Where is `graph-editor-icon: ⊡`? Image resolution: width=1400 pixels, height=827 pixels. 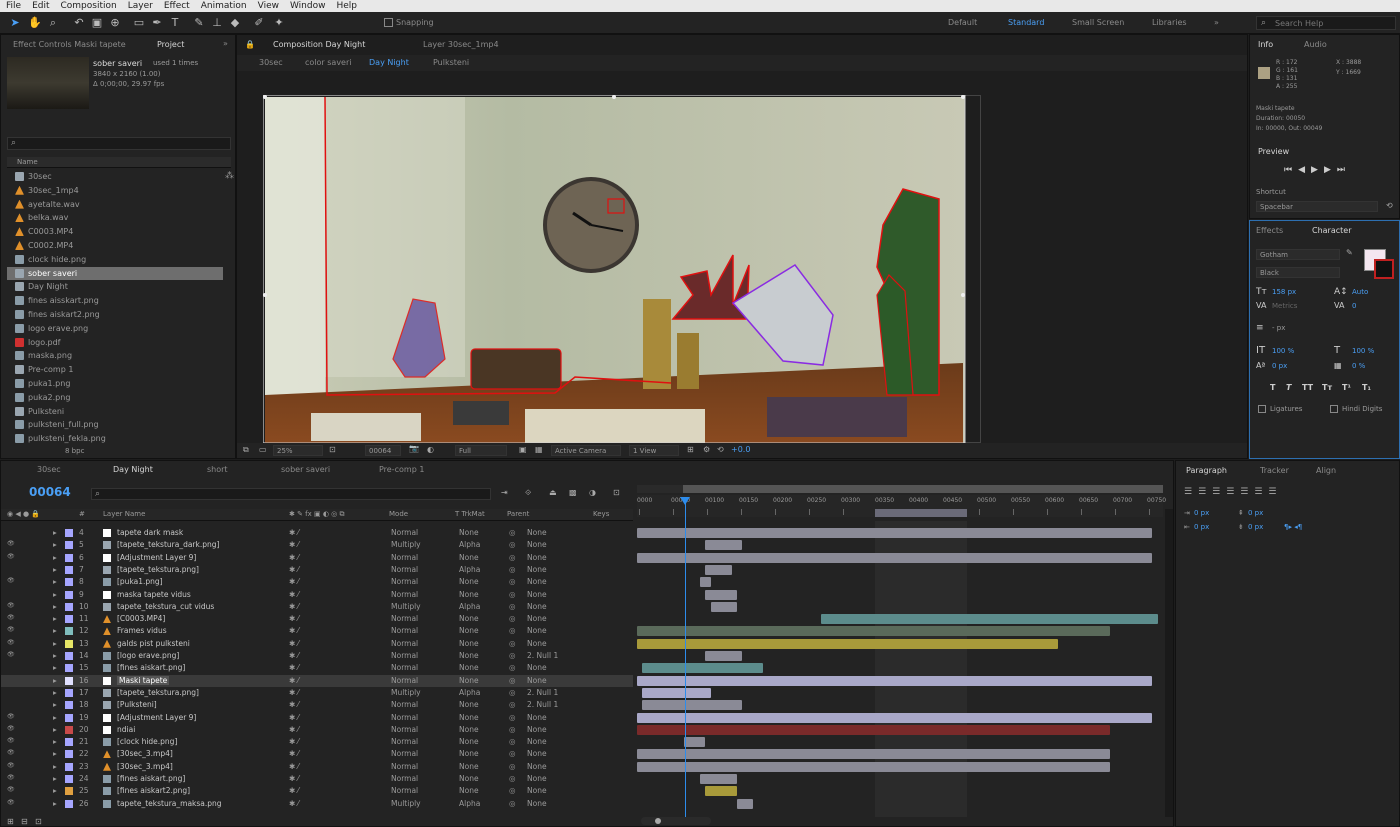 graph-editor-icon: ⊡ is located at coordinates (616, 492).